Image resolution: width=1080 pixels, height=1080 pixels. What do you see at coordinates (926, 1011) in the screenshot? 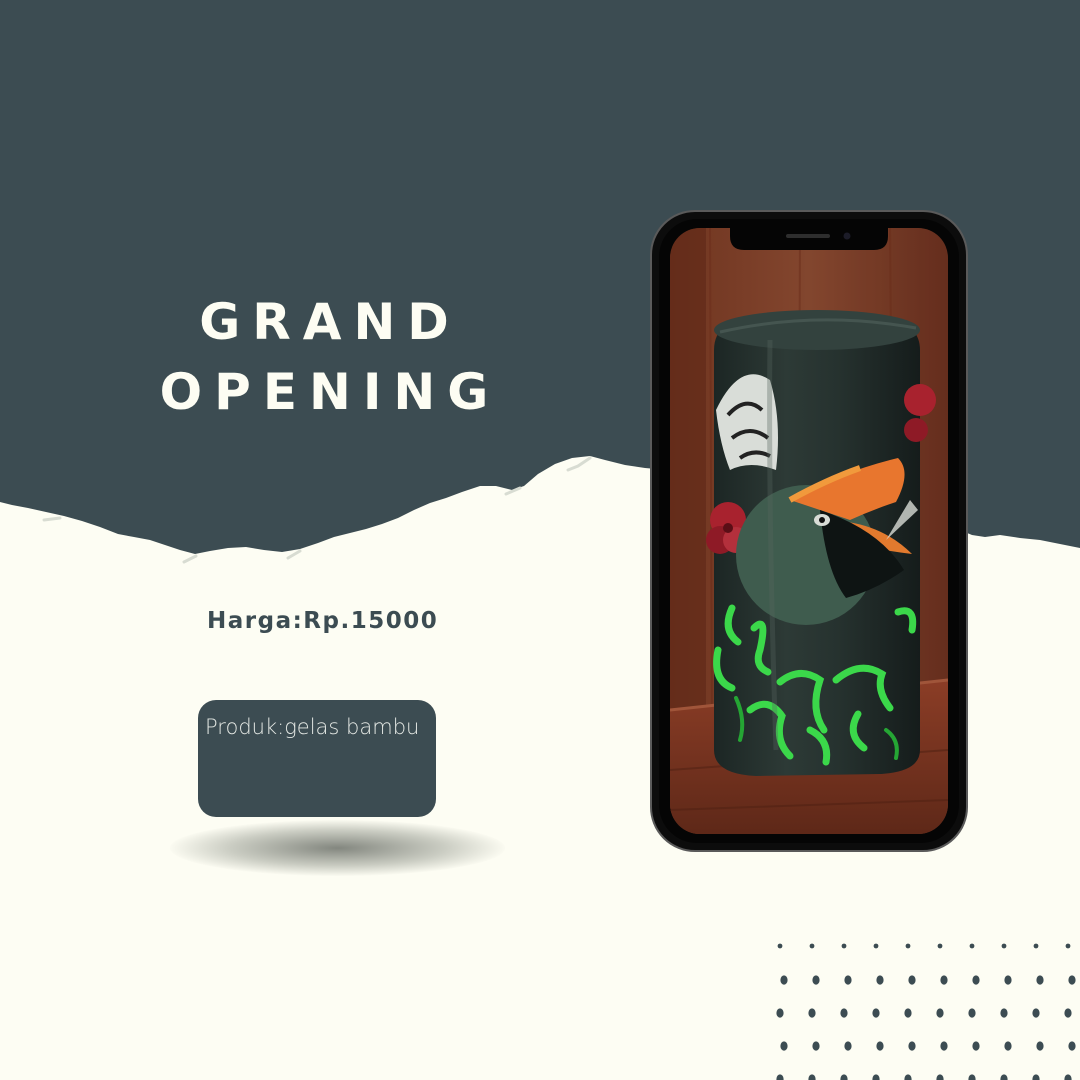
I see `dot-pattern-icon` at bounding box center [926, 1011].